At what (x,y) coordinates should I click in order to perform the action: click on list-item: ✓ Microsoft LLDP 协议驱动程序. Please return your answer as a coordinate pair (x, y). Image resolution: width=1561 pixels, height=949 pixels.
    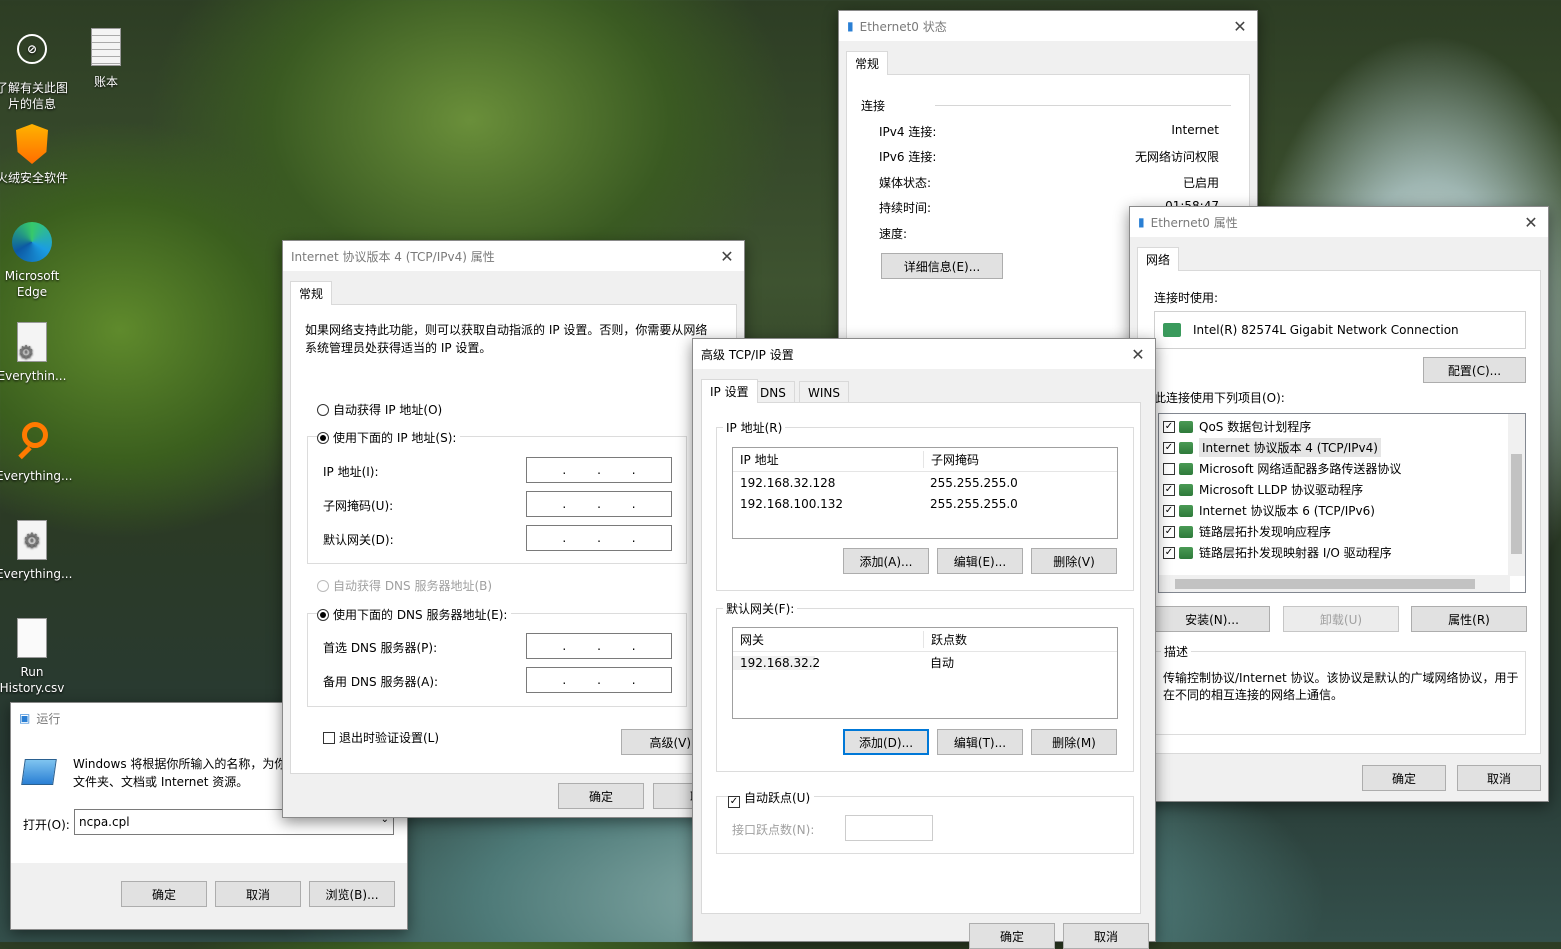
    Looking at the image, I should click on (1342, 489).